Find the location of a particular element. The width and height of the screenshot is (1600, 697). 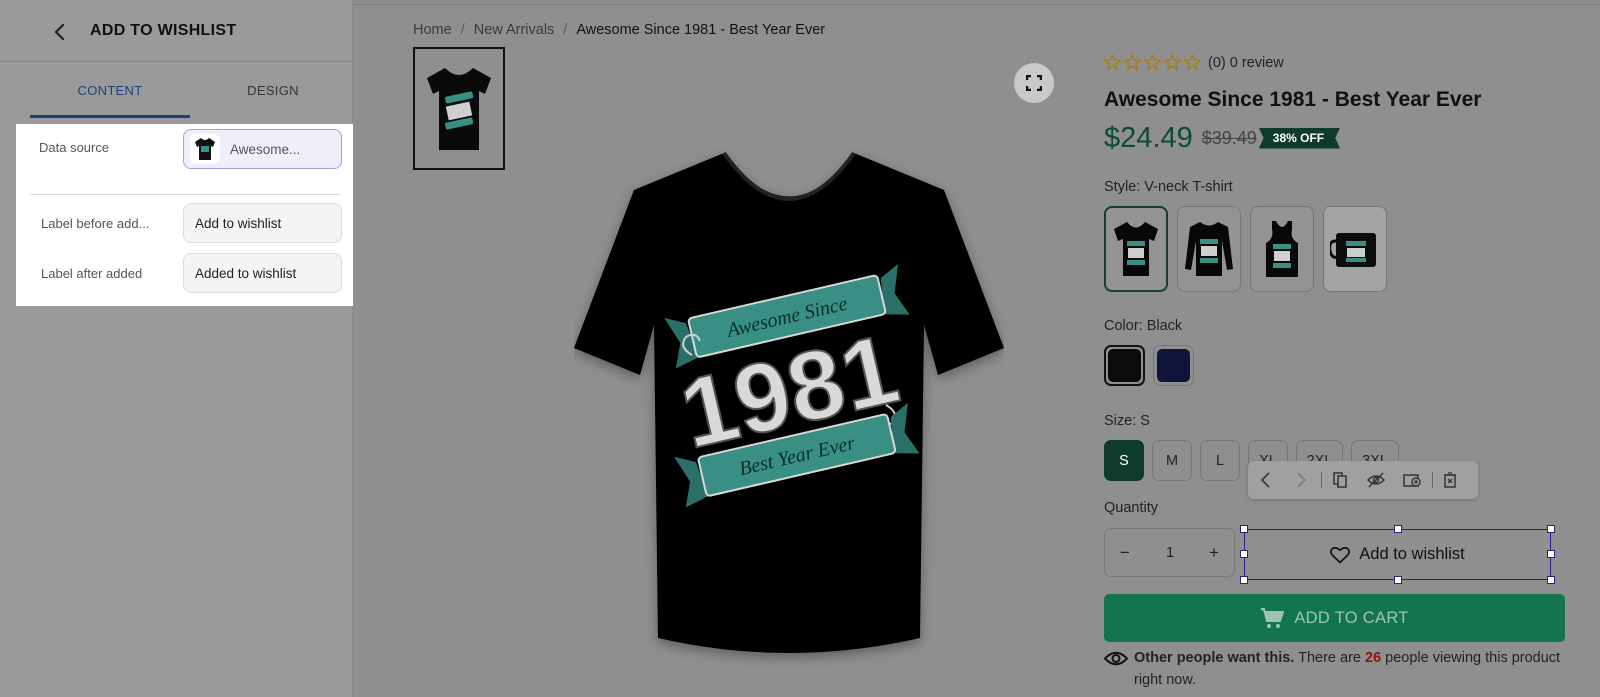

longsleeve-shirt-image is located at coordinates (1209, 249).